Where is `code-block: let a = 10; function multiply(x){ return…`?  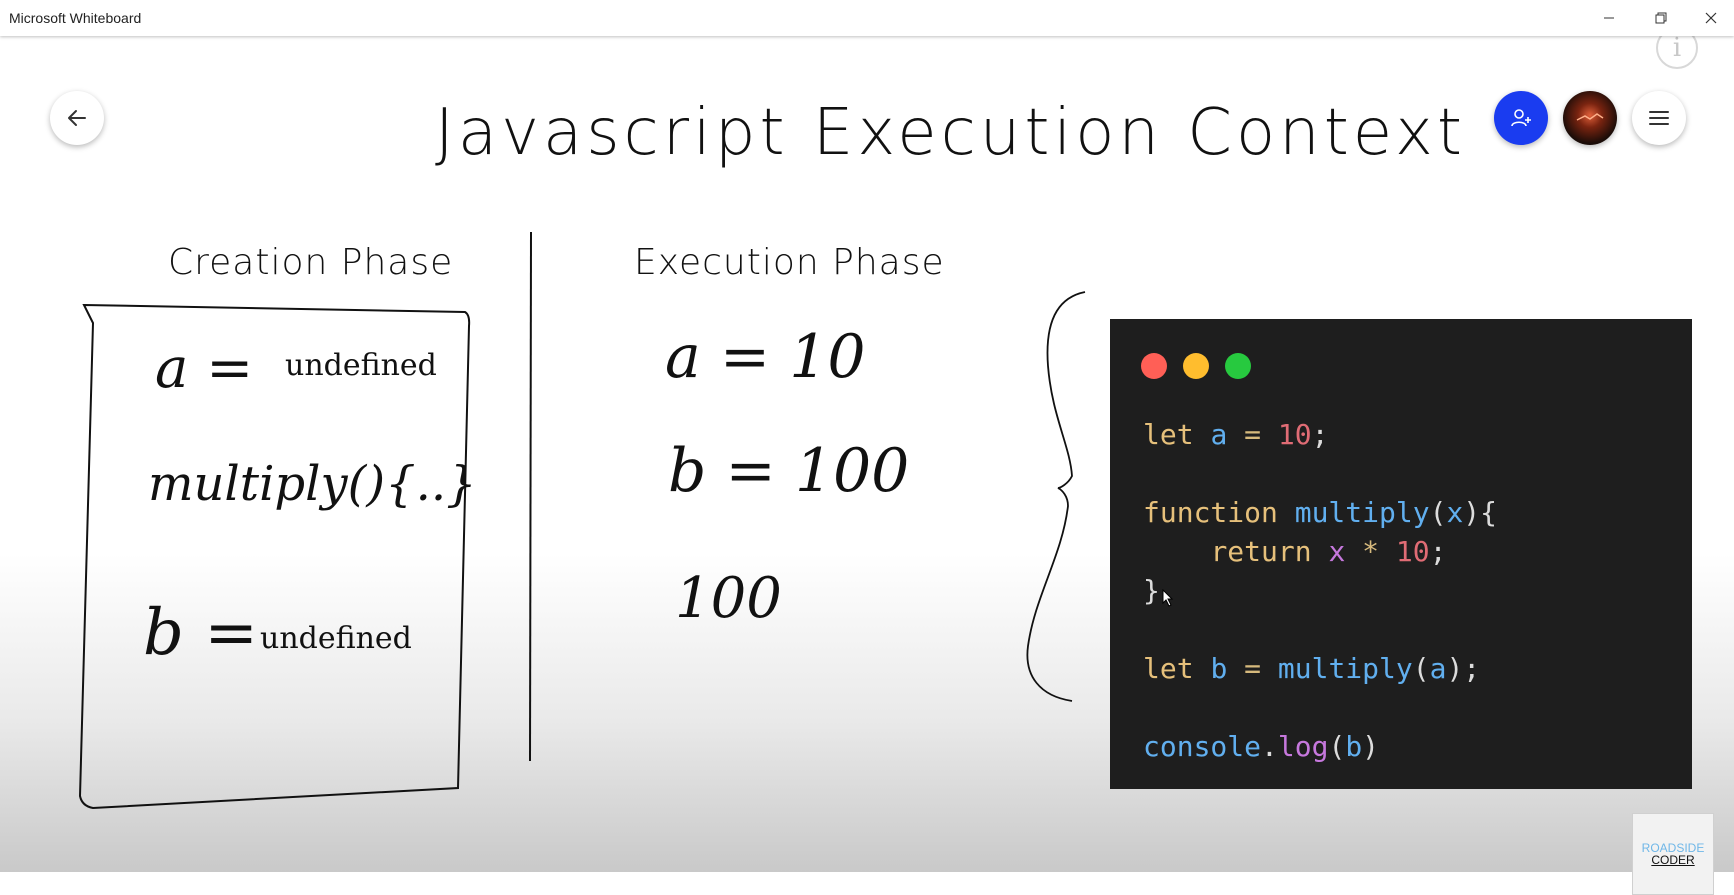
code-block: let a = 10; function multiply(x){ return… is located at coordinates (1320, 590).